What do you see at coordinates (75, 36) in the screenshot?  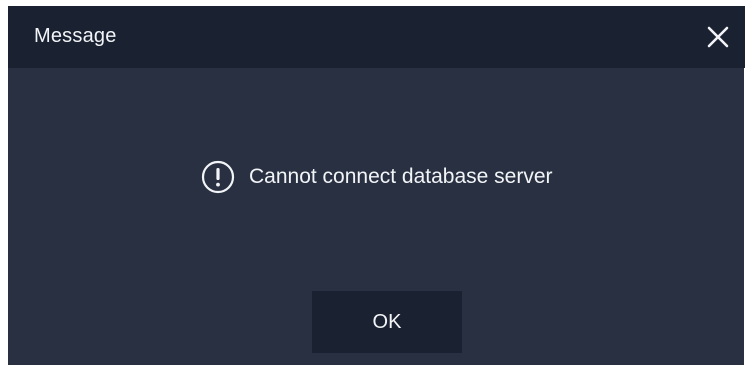 I see `dialog-title: Message` at bounding box center [75, 36].